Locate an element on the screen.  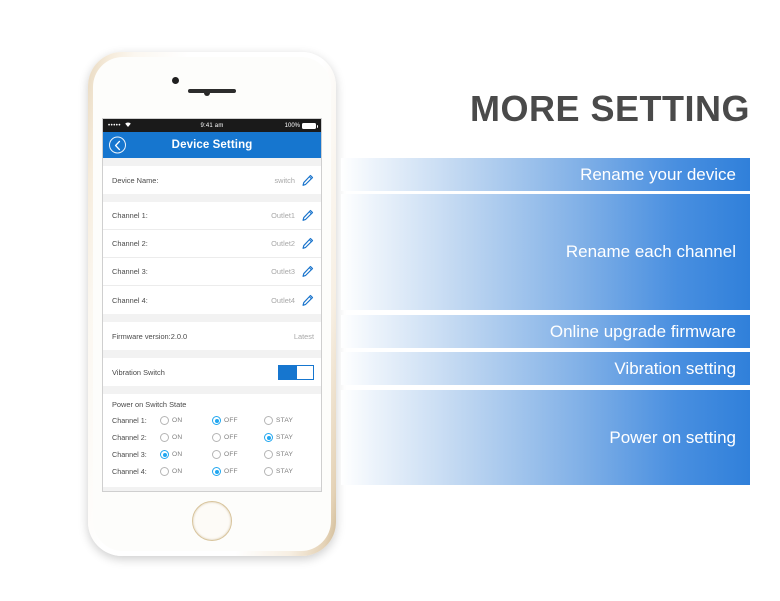
row-firmware: Firmware version:2.0.0 Latest is located at coordinates (212, 336).